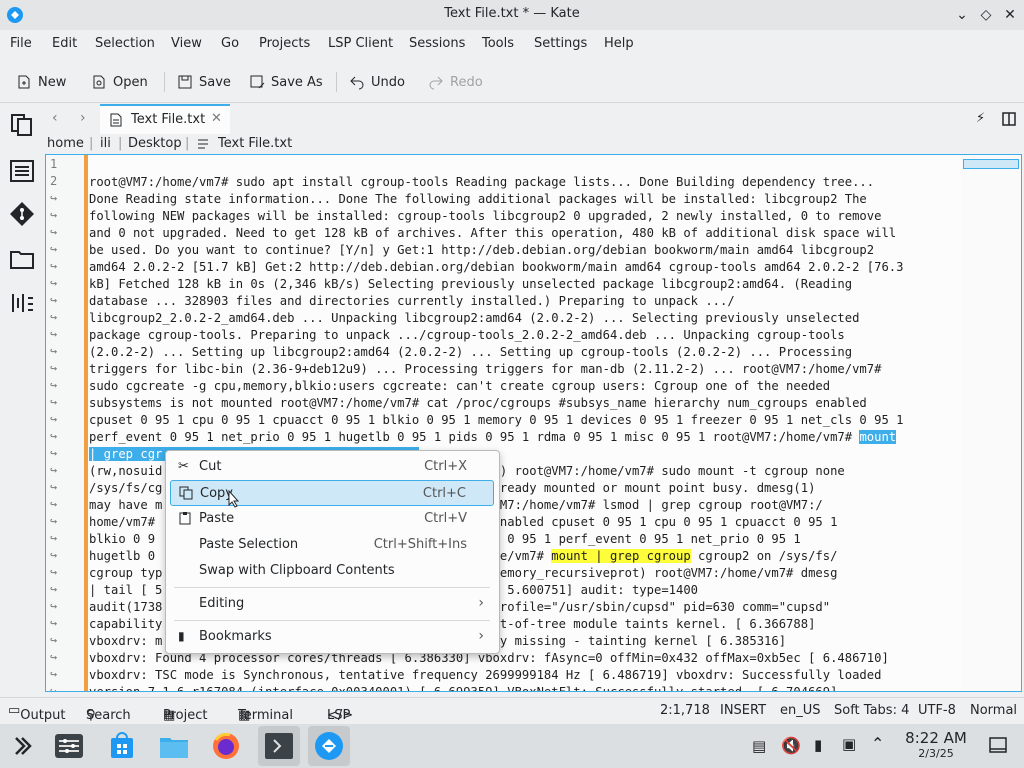  I want to click on undo-button: Undo, so click(377, 82).